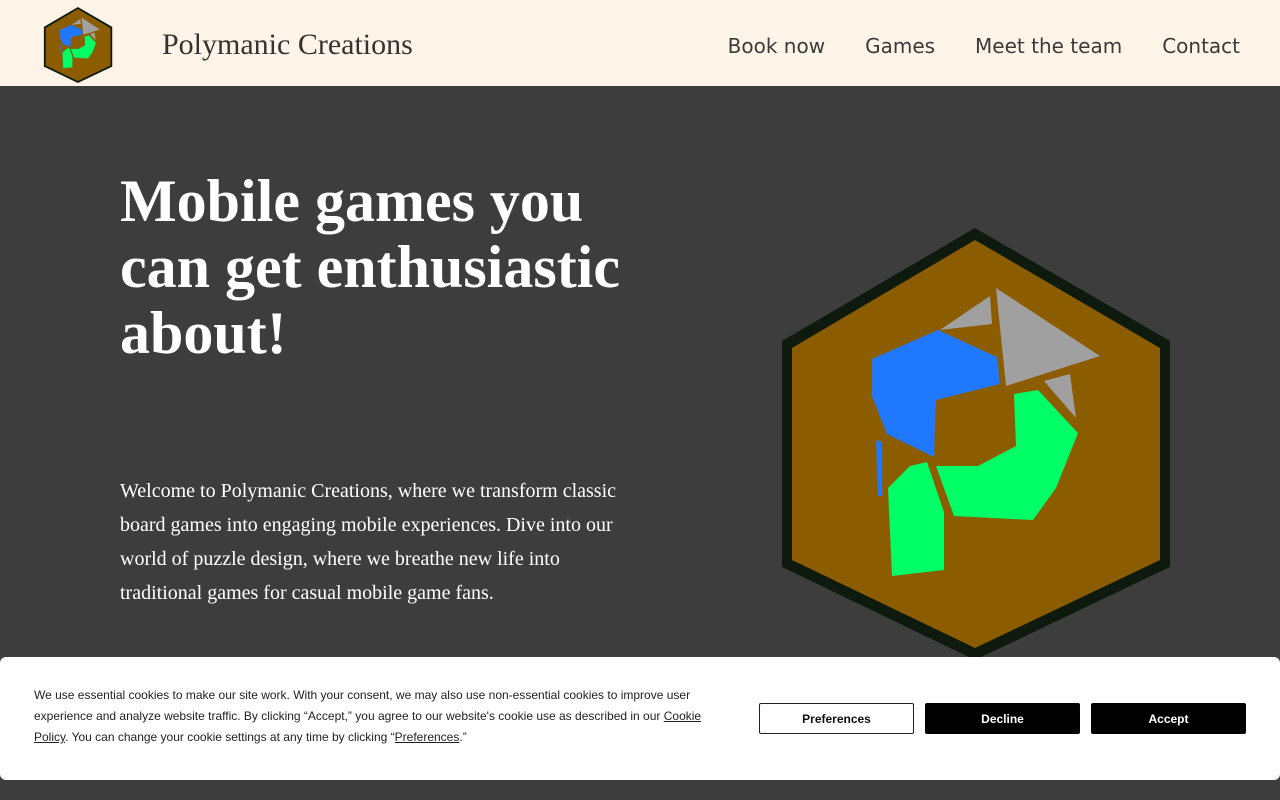  Describe the element at coordinates (427, 737) in the screenshot. I see `preferences-link: Preferences` at that location.